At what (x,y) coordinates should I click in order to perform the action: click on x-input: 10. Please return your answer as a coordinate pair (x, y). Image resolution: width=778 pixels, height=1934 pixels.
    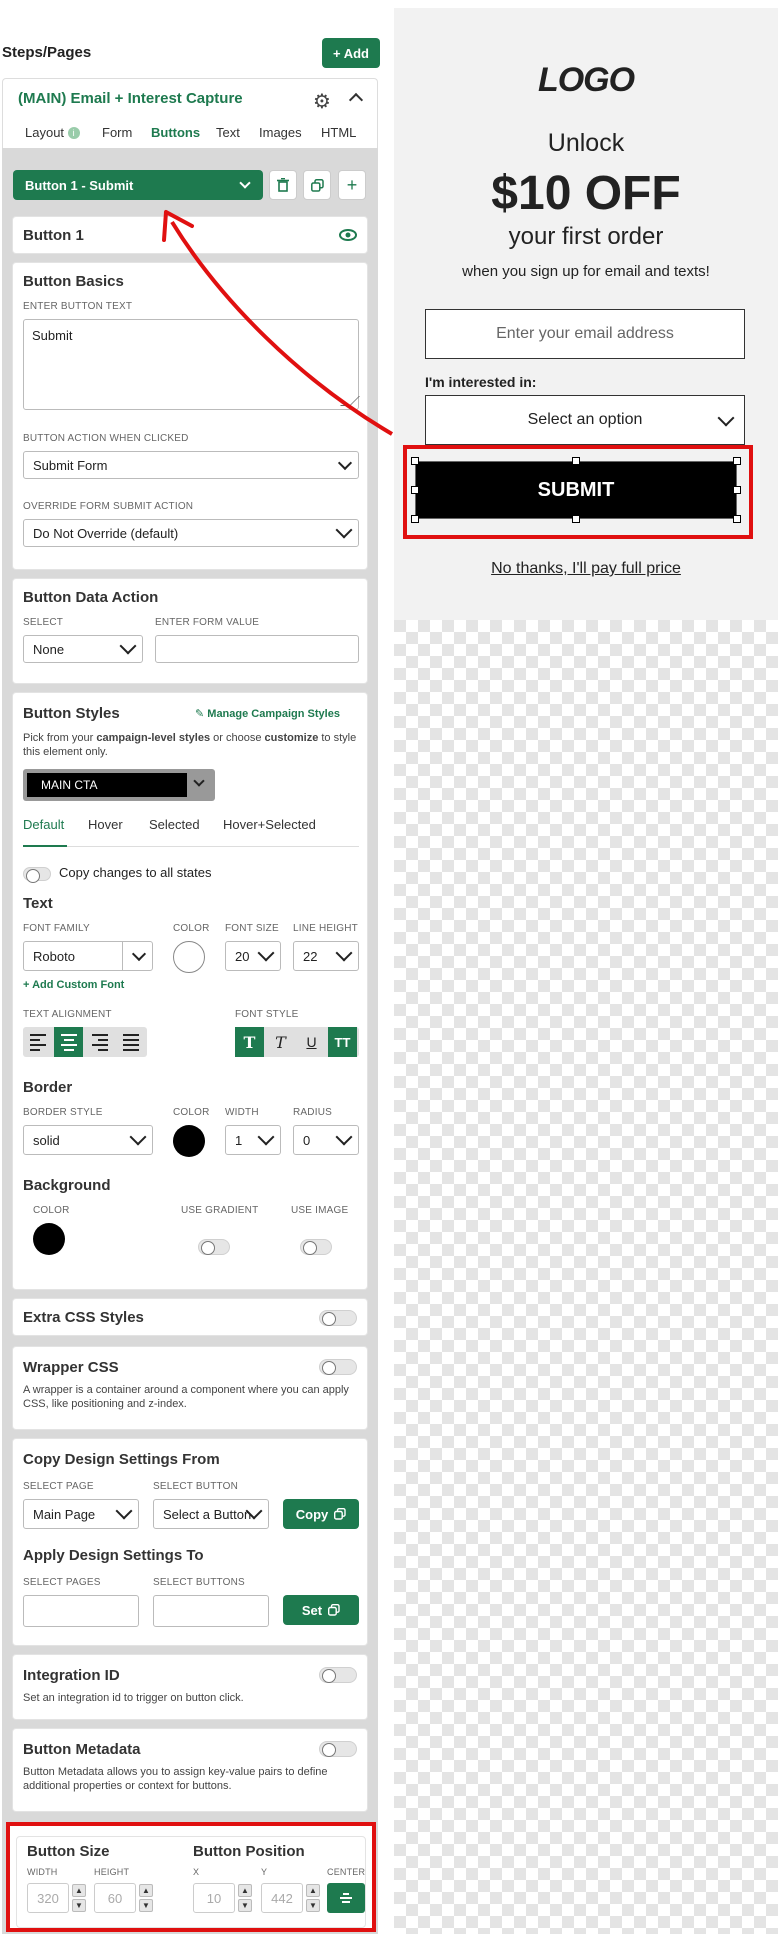
    Looking at the image, I should click on (214, 1898).